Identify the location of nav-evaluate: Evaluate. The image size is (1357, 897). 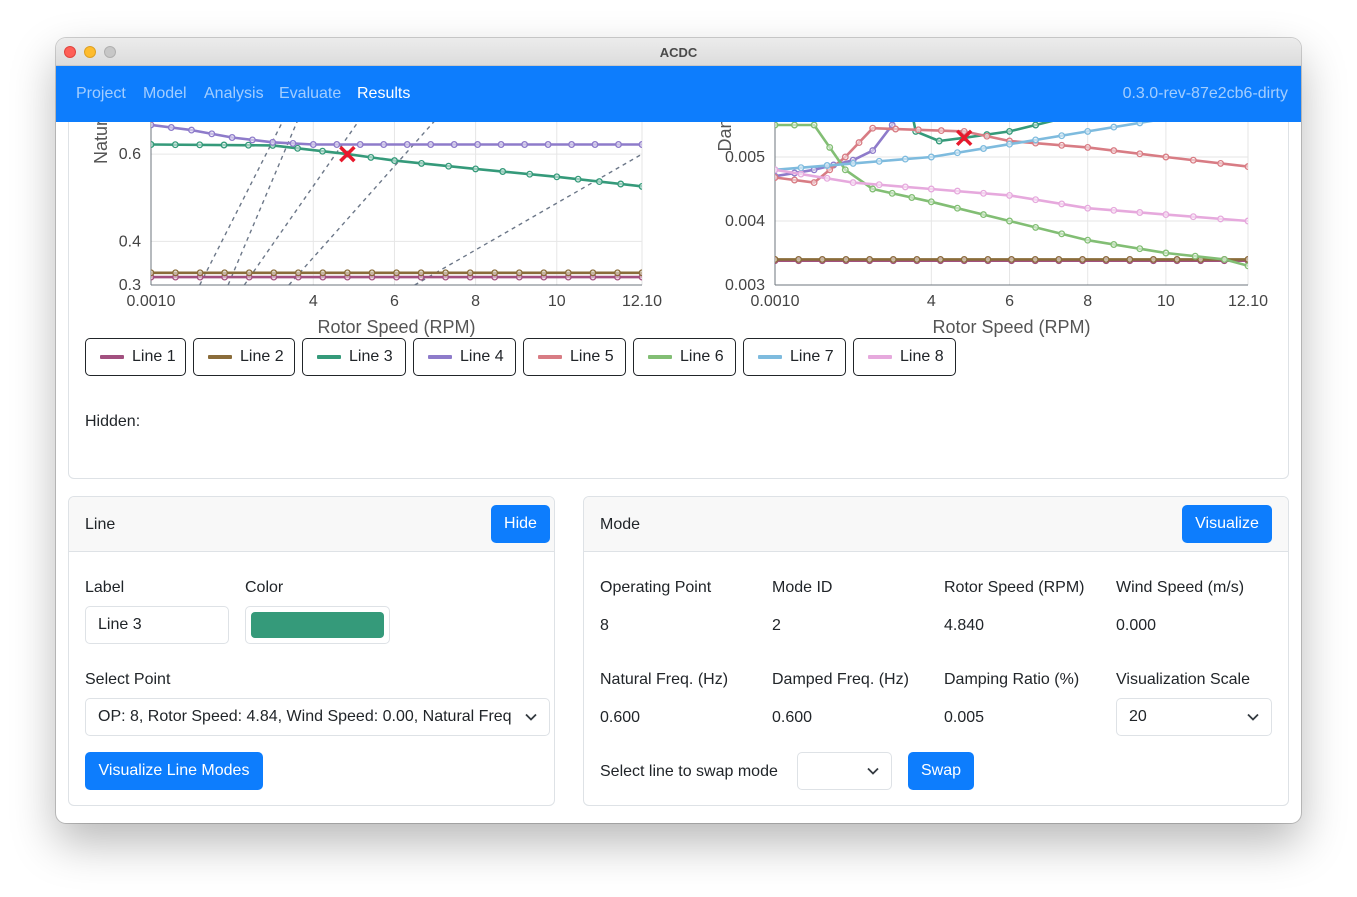
(310, 94).